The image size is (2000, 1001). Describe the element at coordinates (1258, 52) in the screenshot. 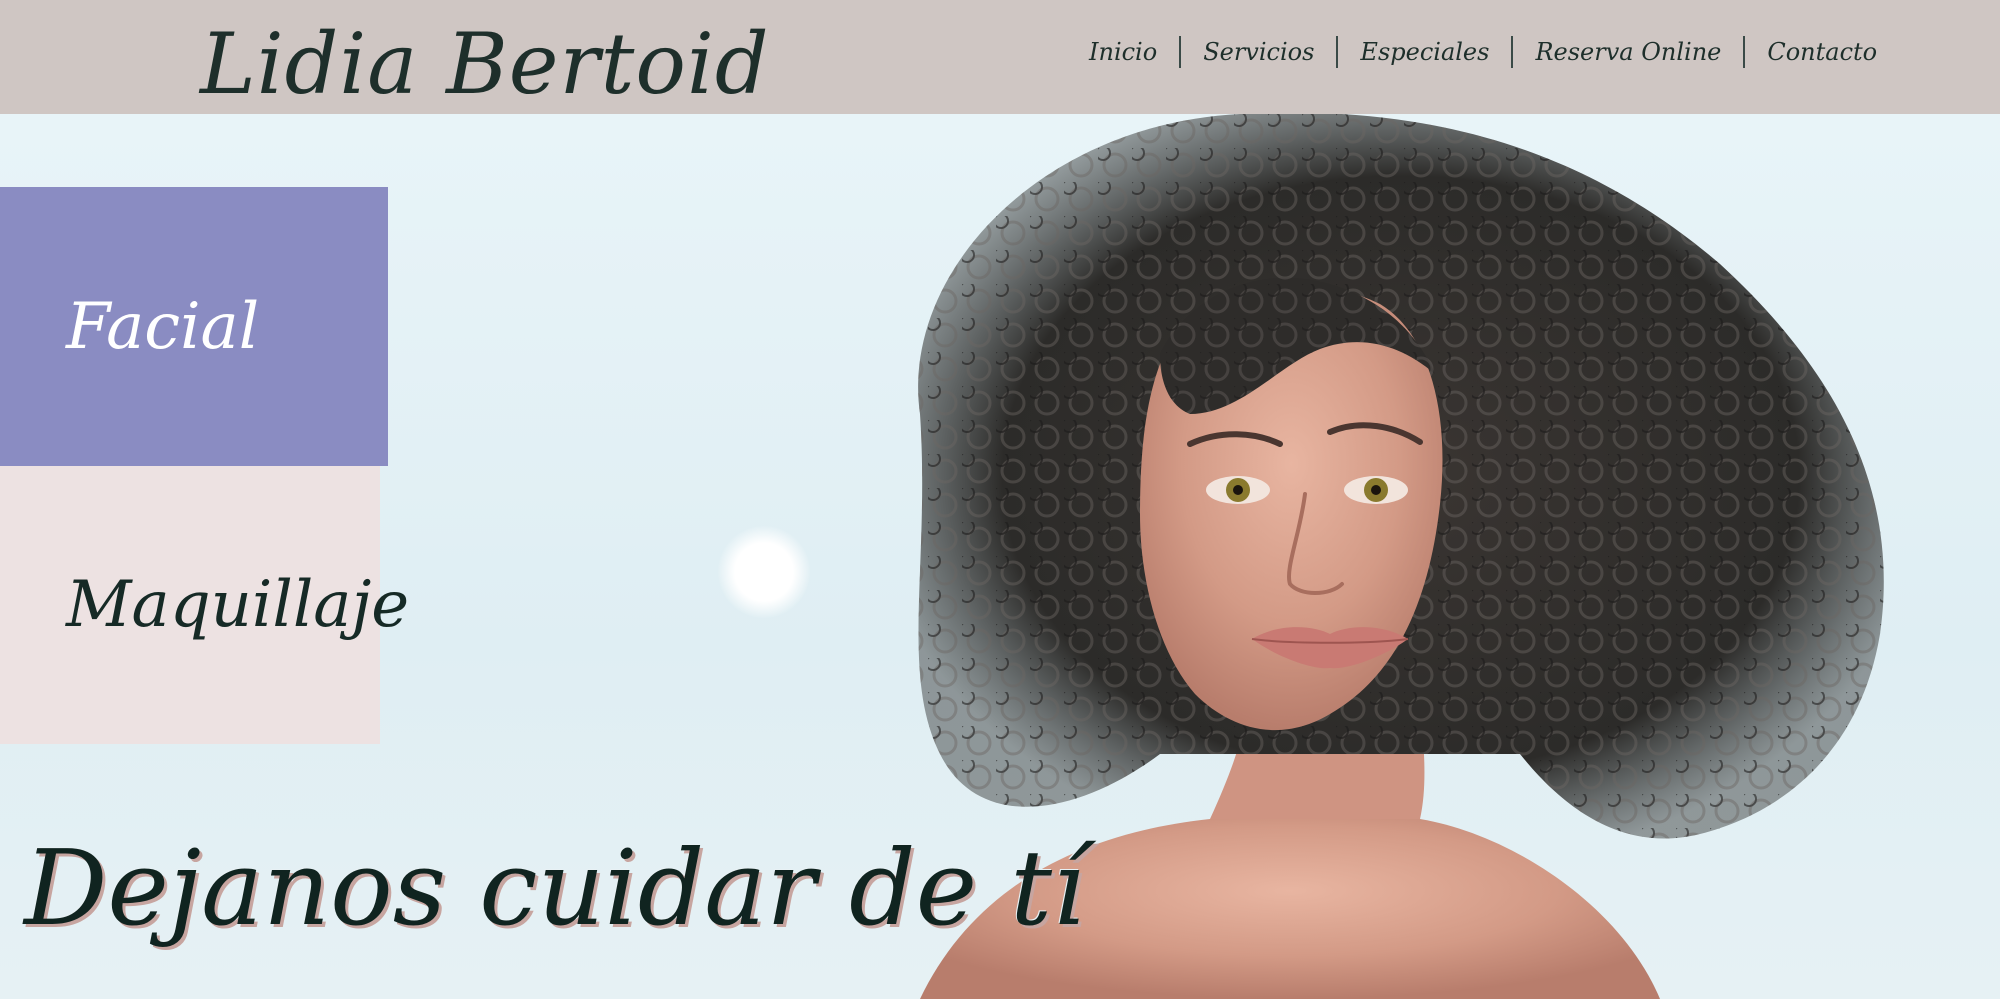

I see `nav-servicios: Servicios` at that location.